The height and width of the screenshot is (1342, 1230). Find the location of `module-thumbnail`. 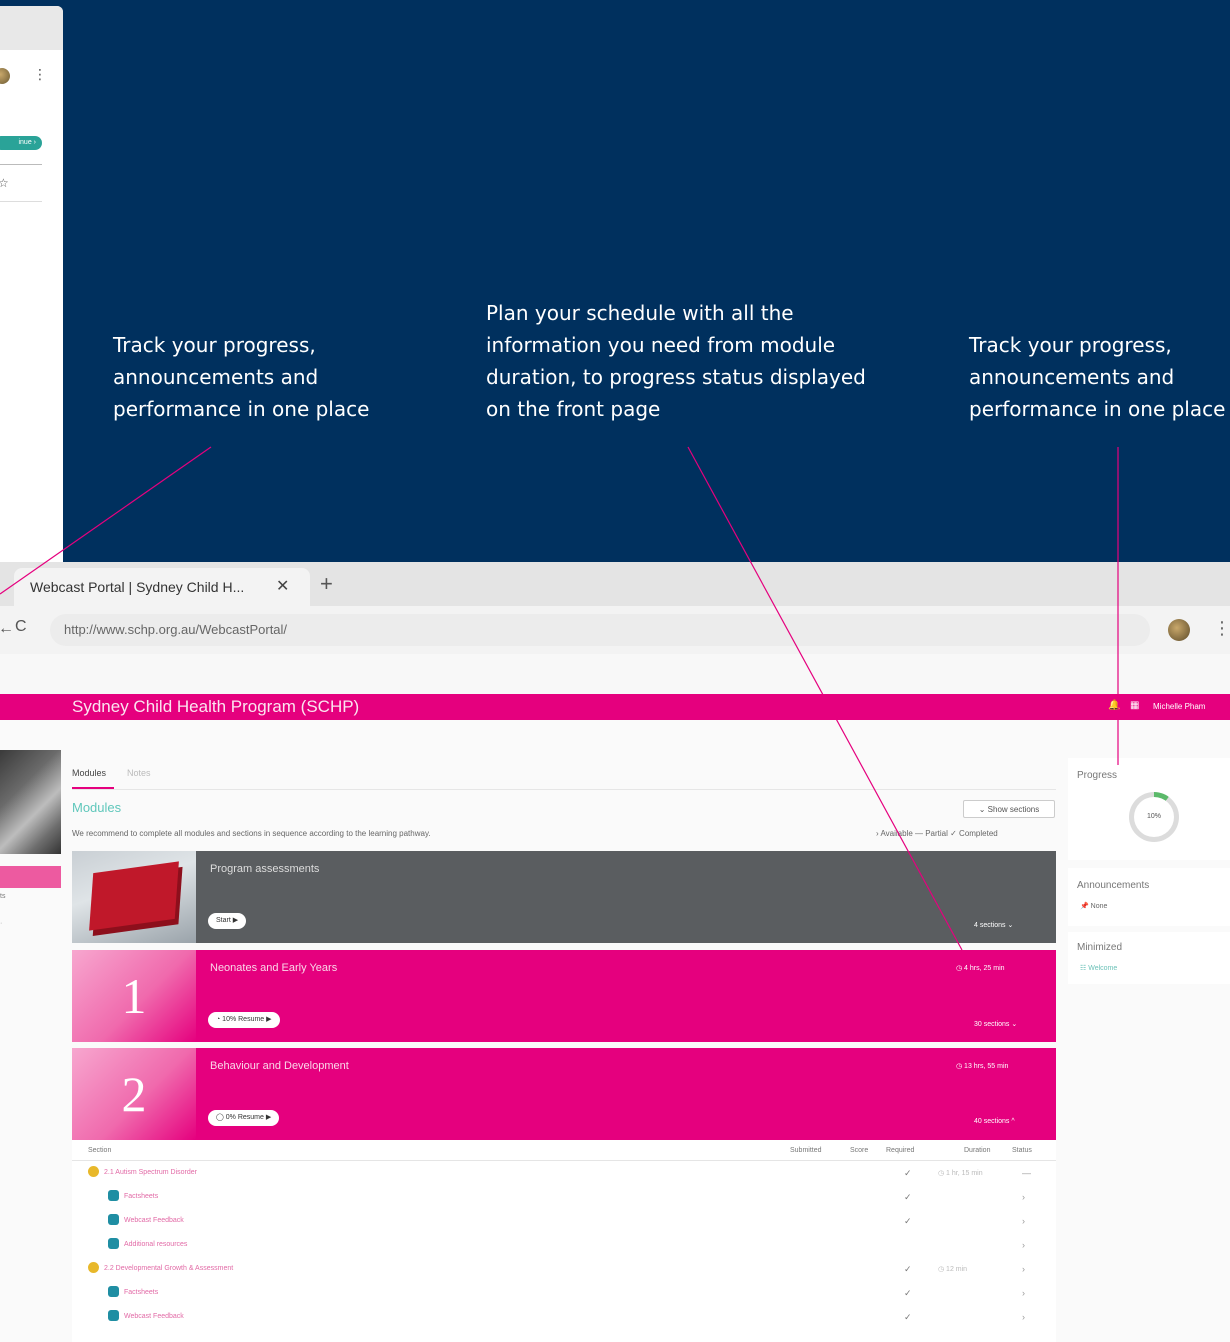

module-thumbnail is located at coordinates (134, 897).